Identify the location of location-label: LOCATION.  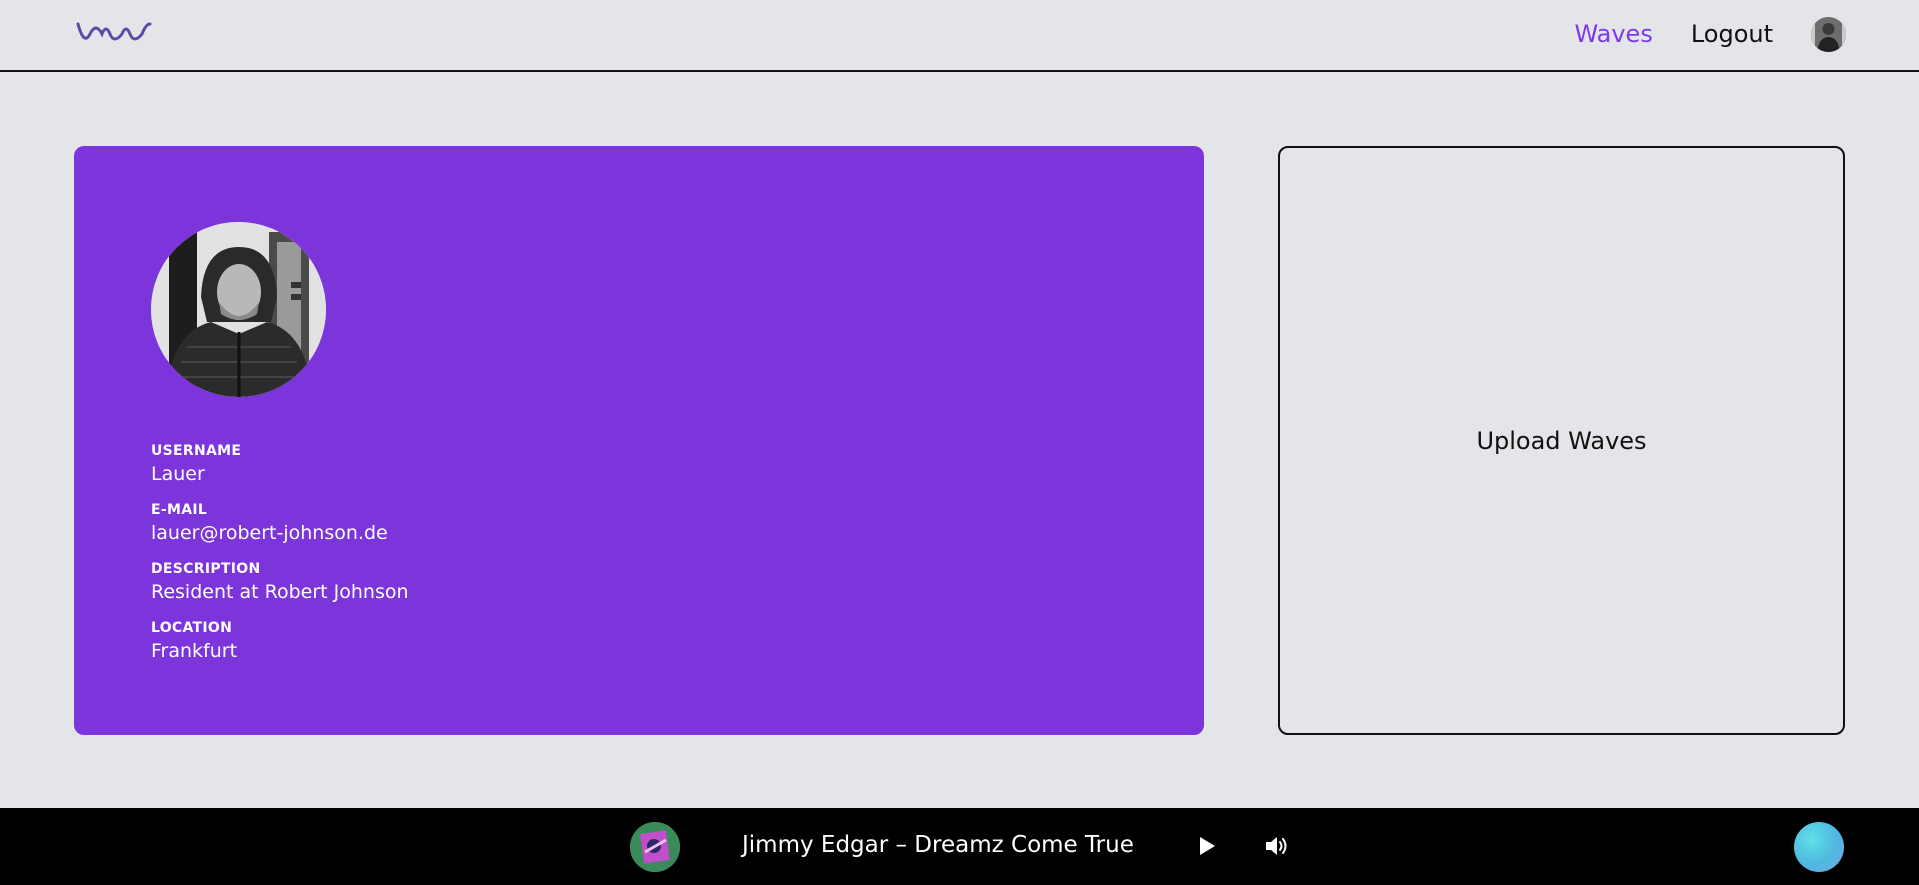
(192, 628).